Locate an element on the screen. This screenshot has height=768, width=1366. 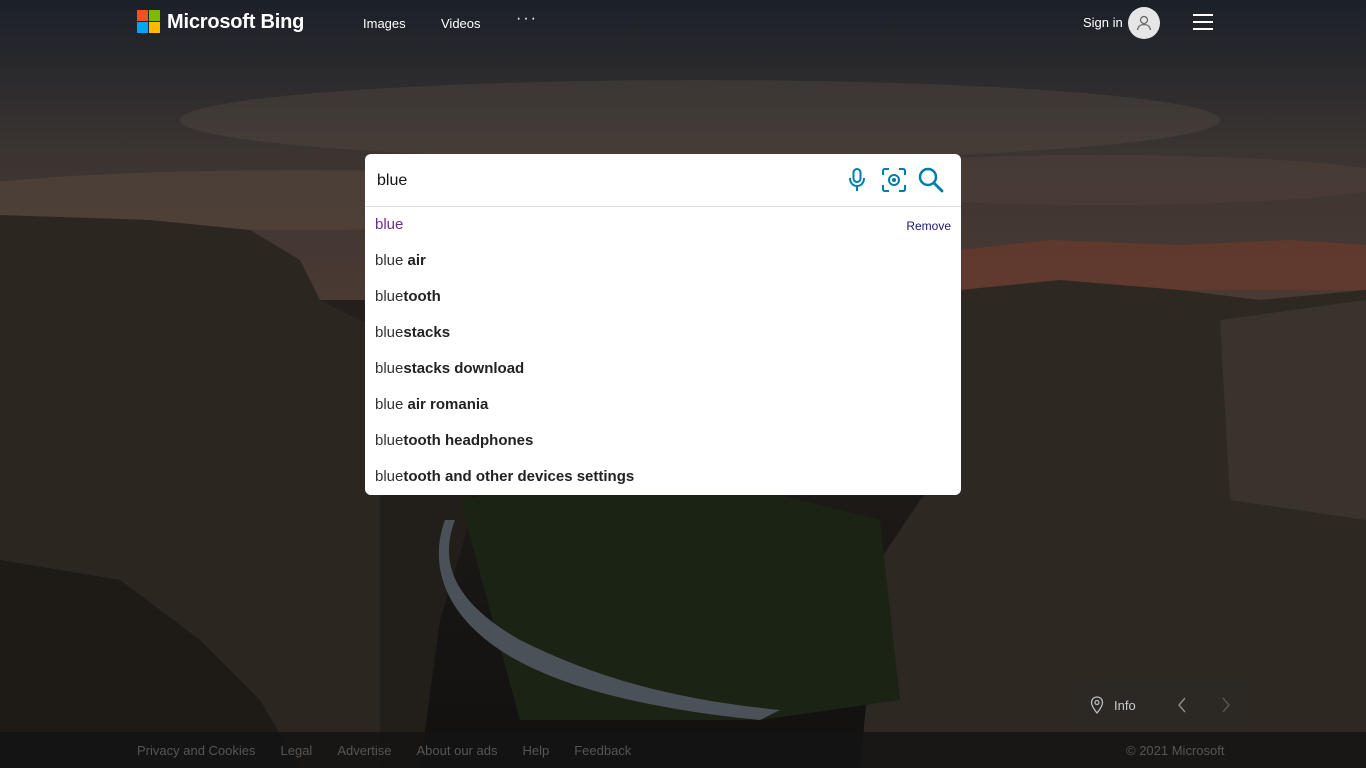
suggestion-item: blue air is located at coordinates (400, 261).